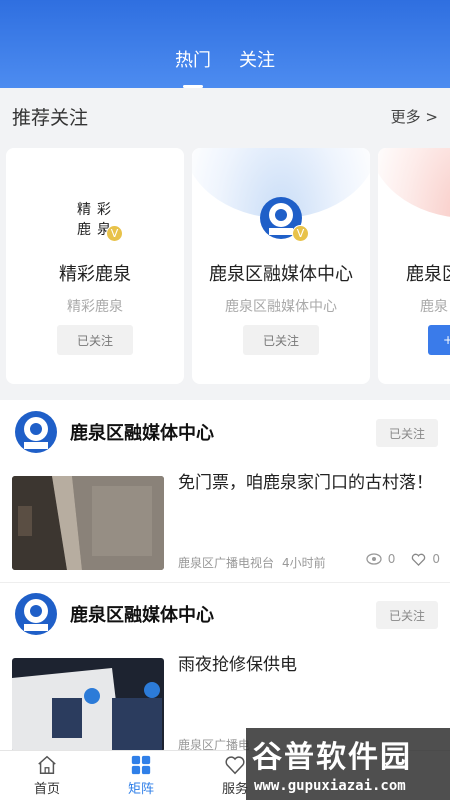  I want to click on recommend-card: 精 彩 鹿 泉 V 精彩鹿泉 精彩鹿泉 已关注, so click(95, 266).